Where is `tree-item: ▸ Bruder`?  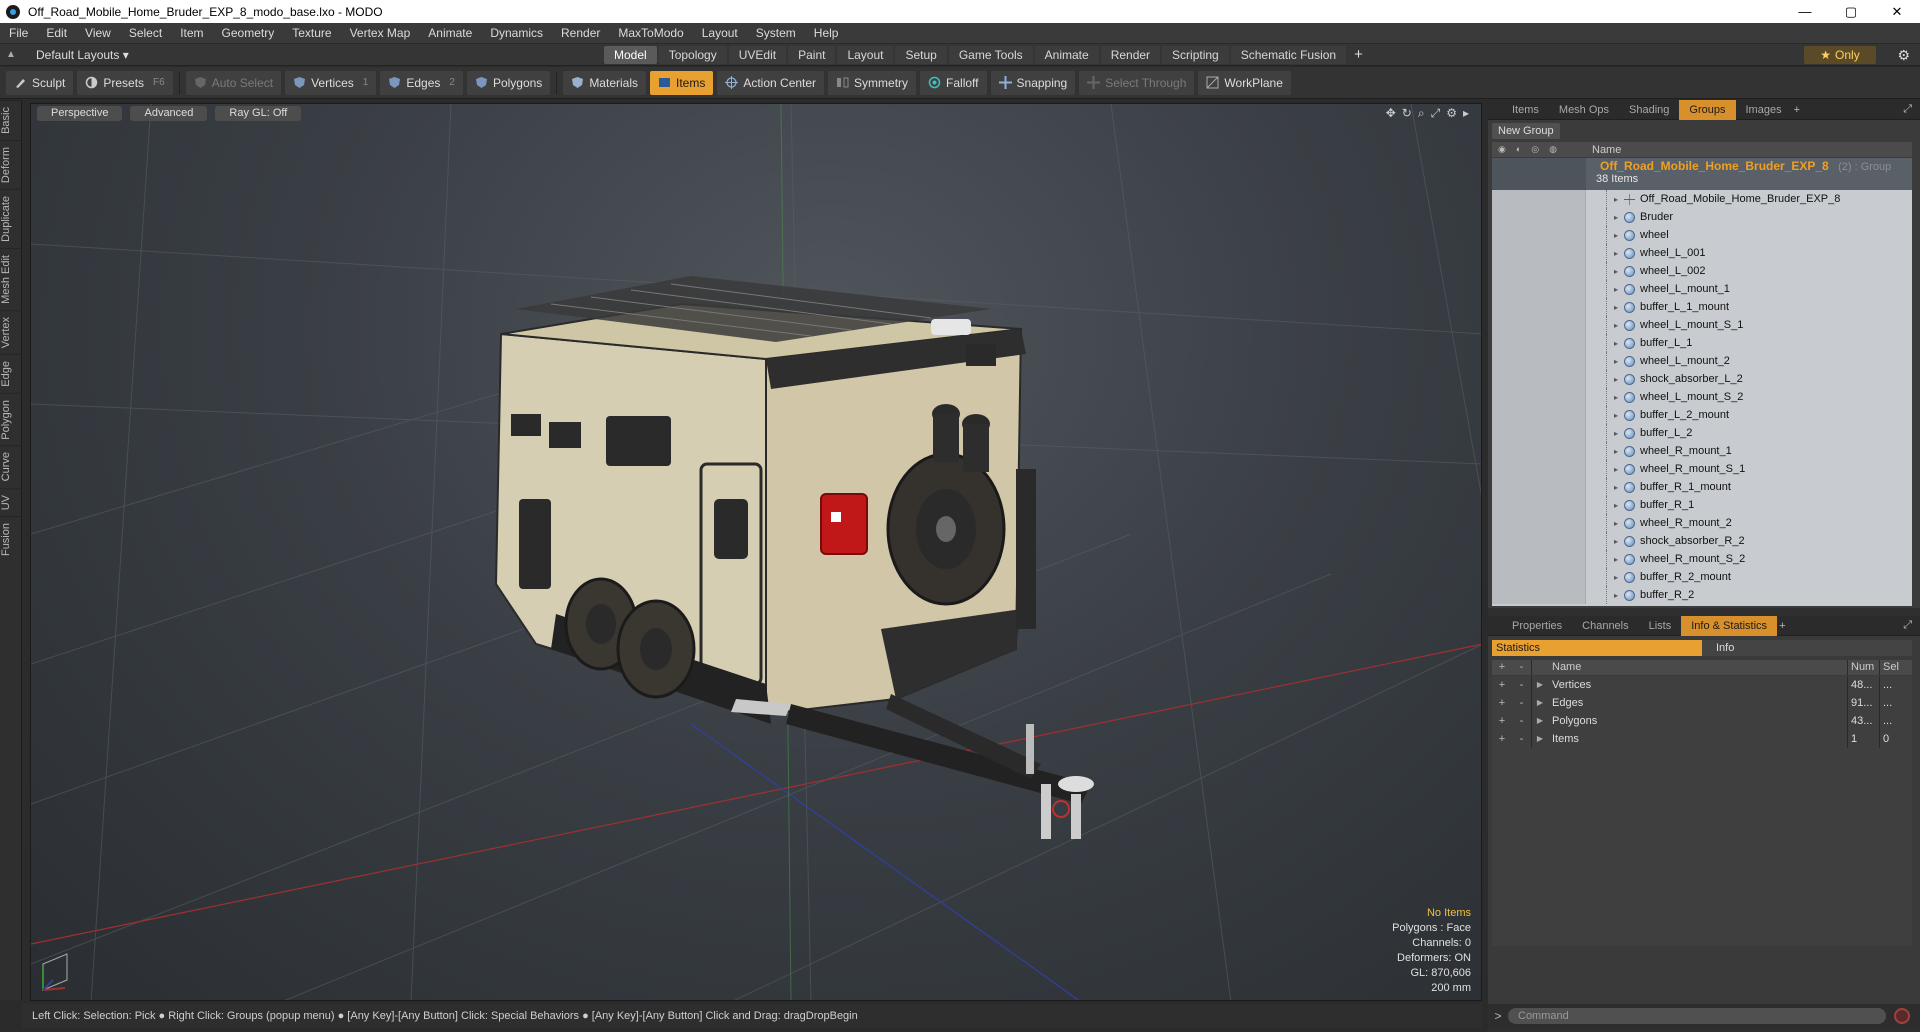
tree-item: ▸ Bruder is located at coordinates (1702, 217).